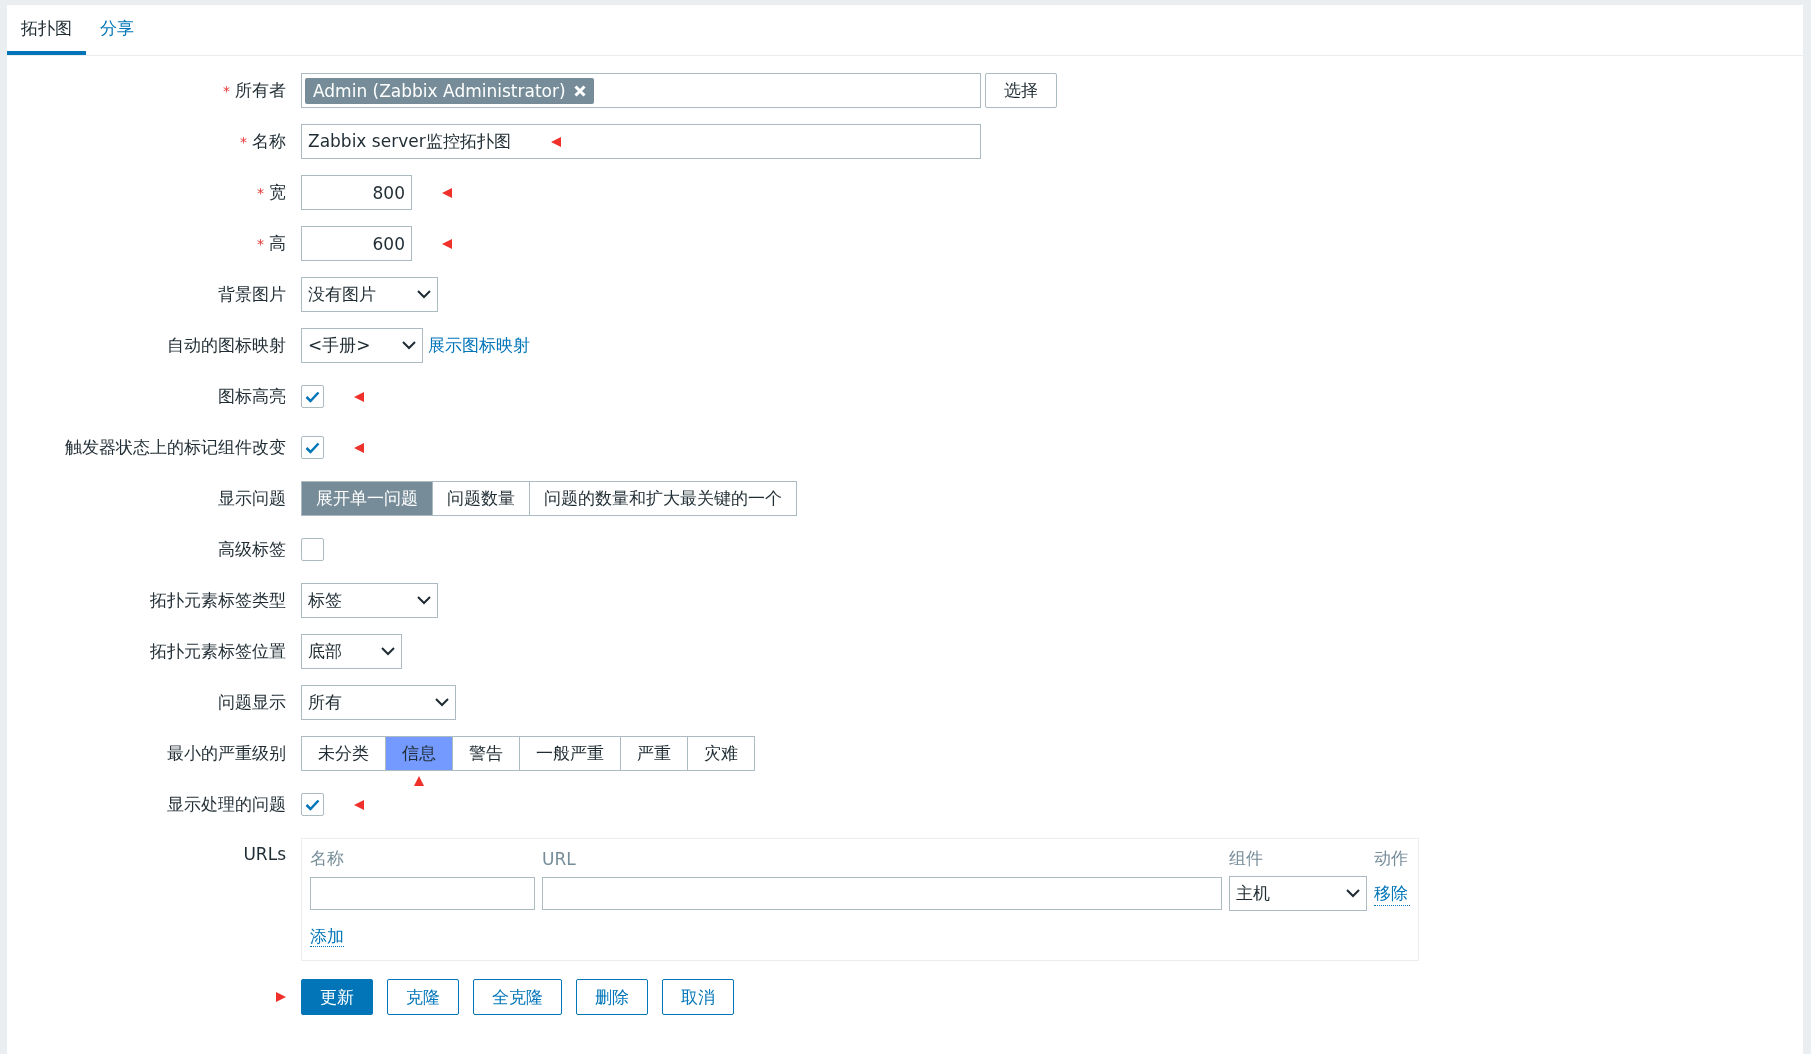 The image size is (1811, 1054). What do you see at coordinates (369, 600) in the screenshot?
I see `dropdown: 标签` at bounding box center [369, 600].